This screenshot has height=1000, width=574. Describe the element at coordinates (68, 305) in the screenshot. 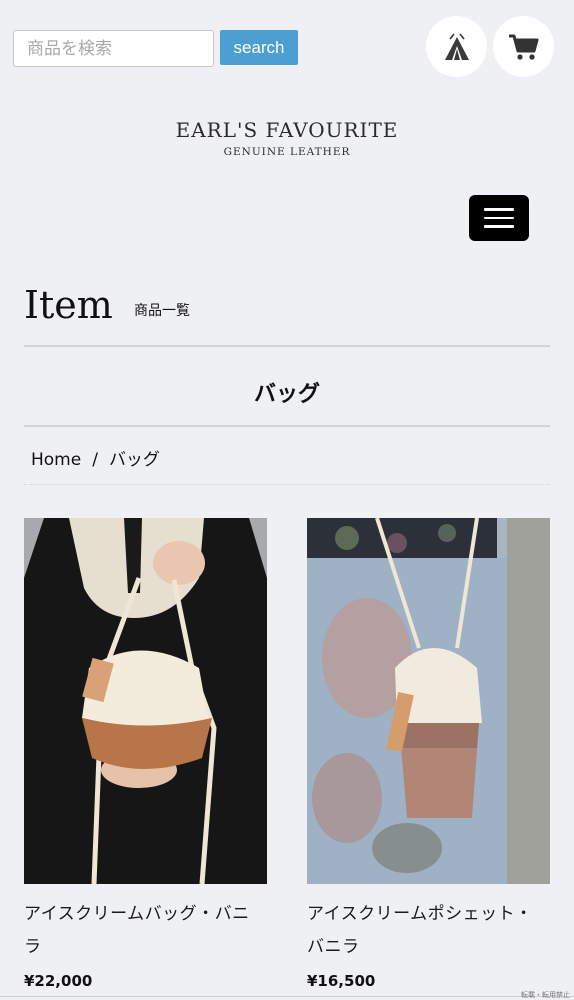

I see `page-title: Item` at that location.